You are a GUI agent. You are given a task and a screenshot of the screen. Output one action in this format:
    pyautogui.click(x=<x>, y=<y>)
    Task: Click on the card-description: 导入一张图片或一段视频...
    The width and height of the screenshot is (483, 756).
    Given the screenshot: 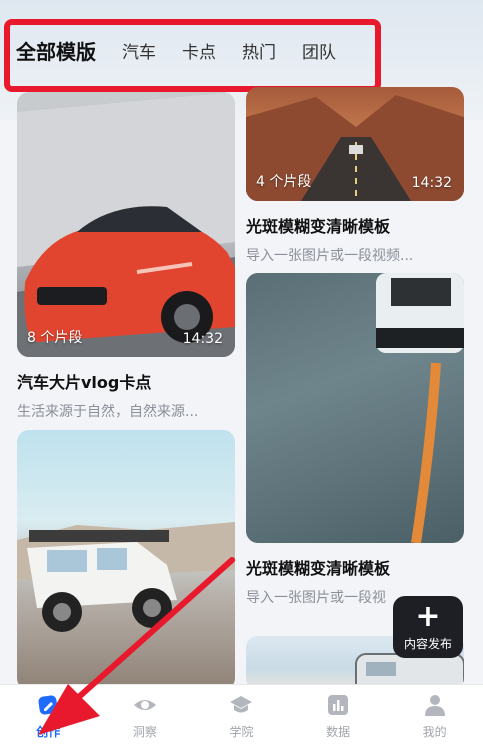 What is the action you would take?
    pyautogui.click(x=330, y=256)
    